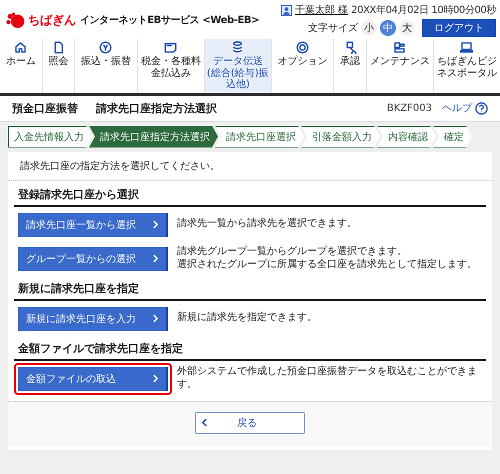  I want to click on font-size-label: 文字サイズ, so click(333, 28).